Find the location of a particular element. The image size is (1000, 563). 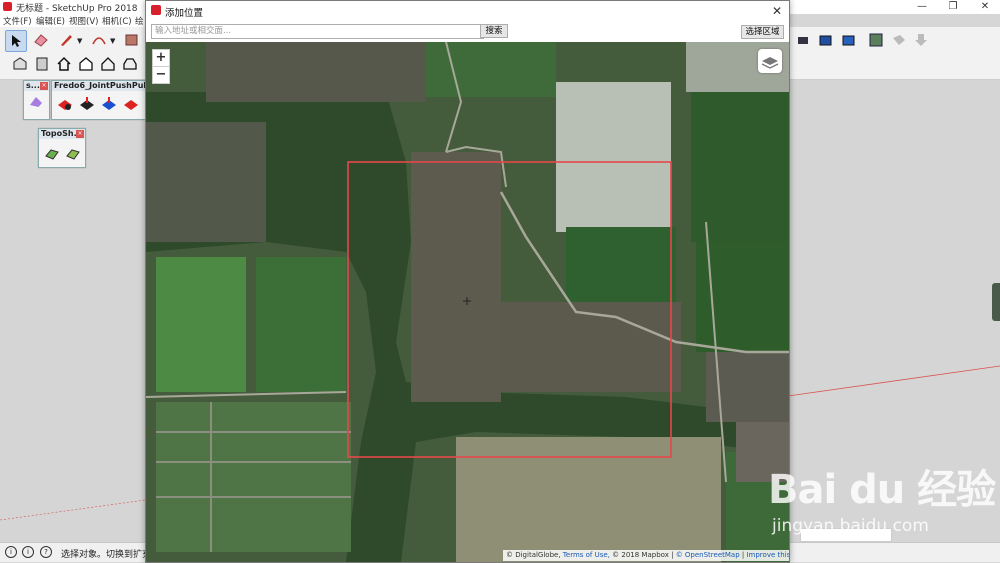

shape-icon is located at coordinates (36, 102).